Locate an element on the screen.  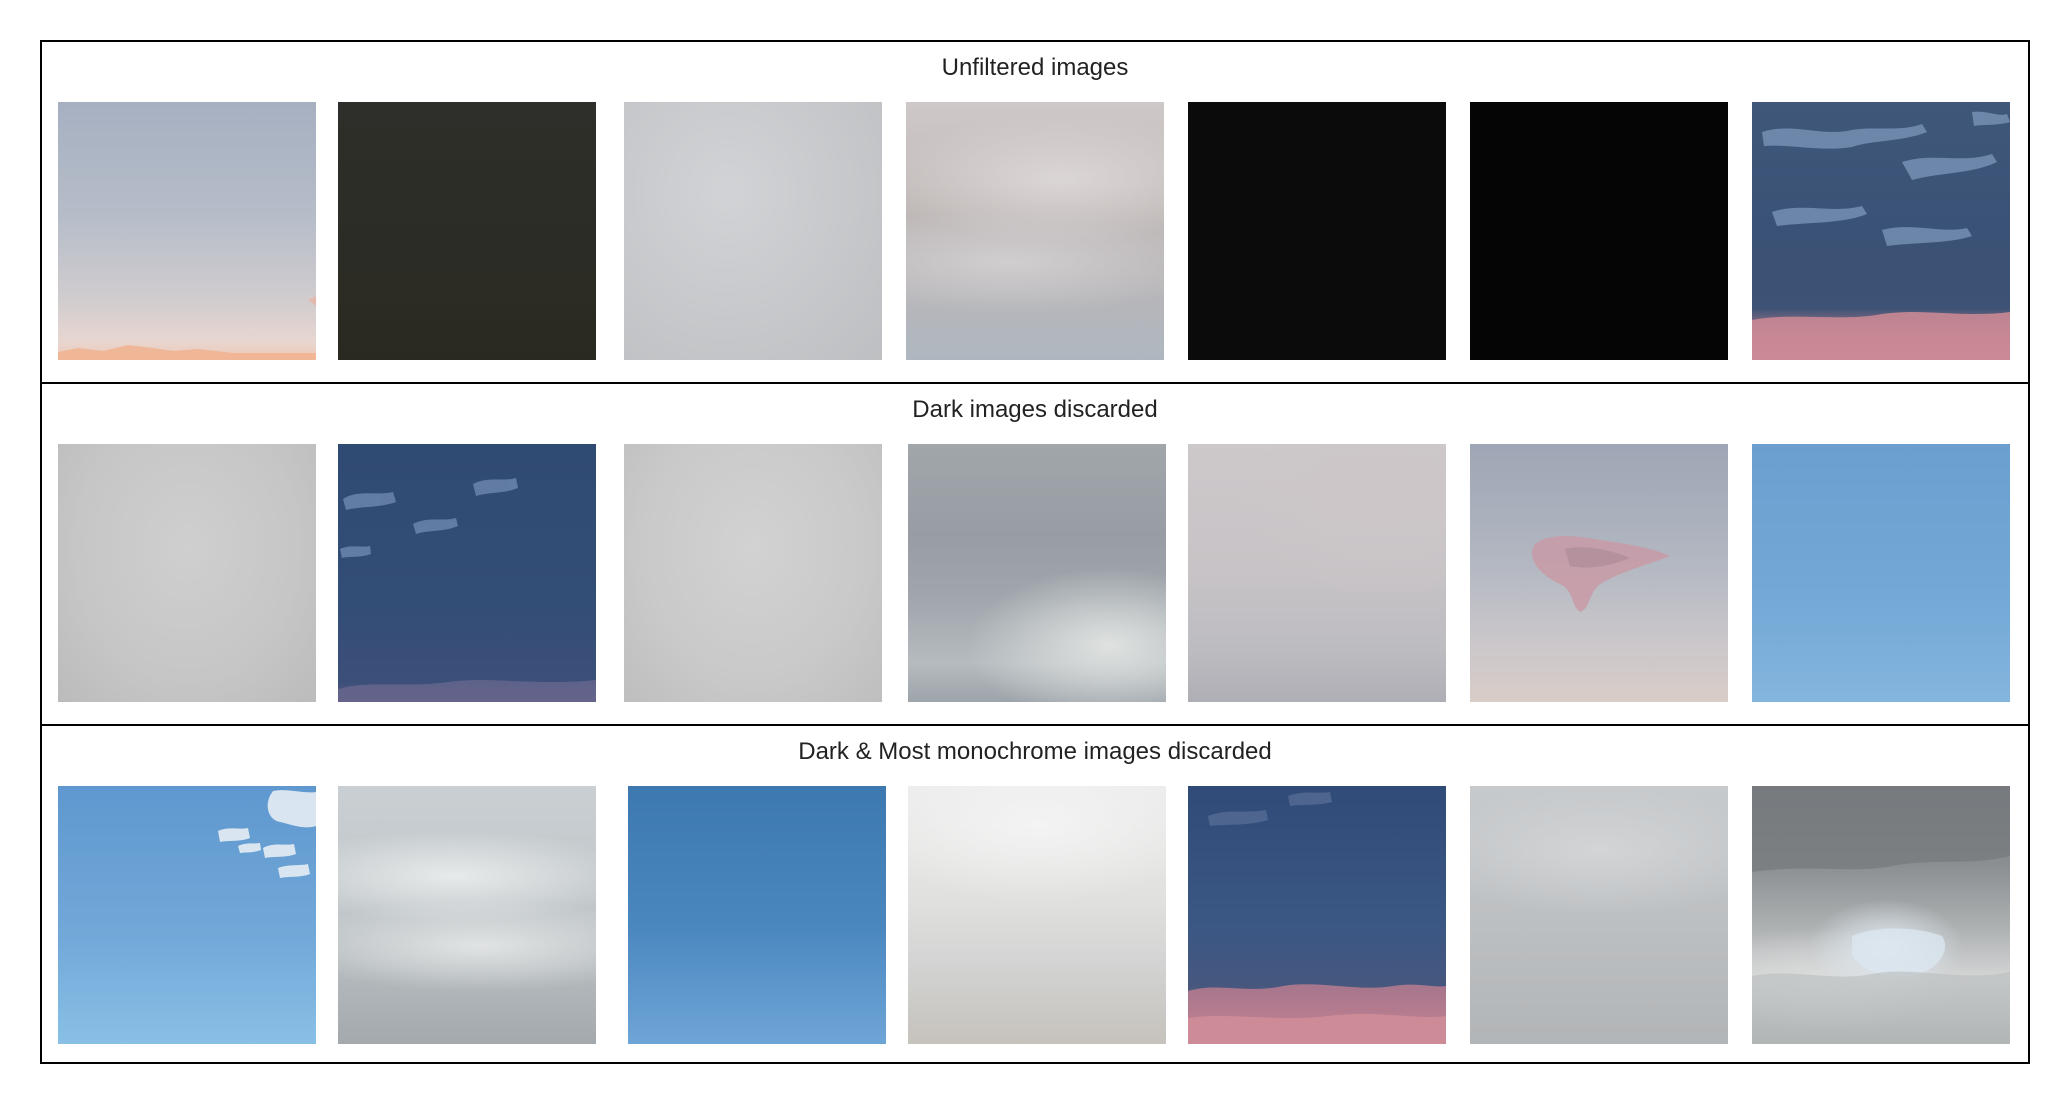
section-title: Dark images discarded is located at coordinates (1035, 409).